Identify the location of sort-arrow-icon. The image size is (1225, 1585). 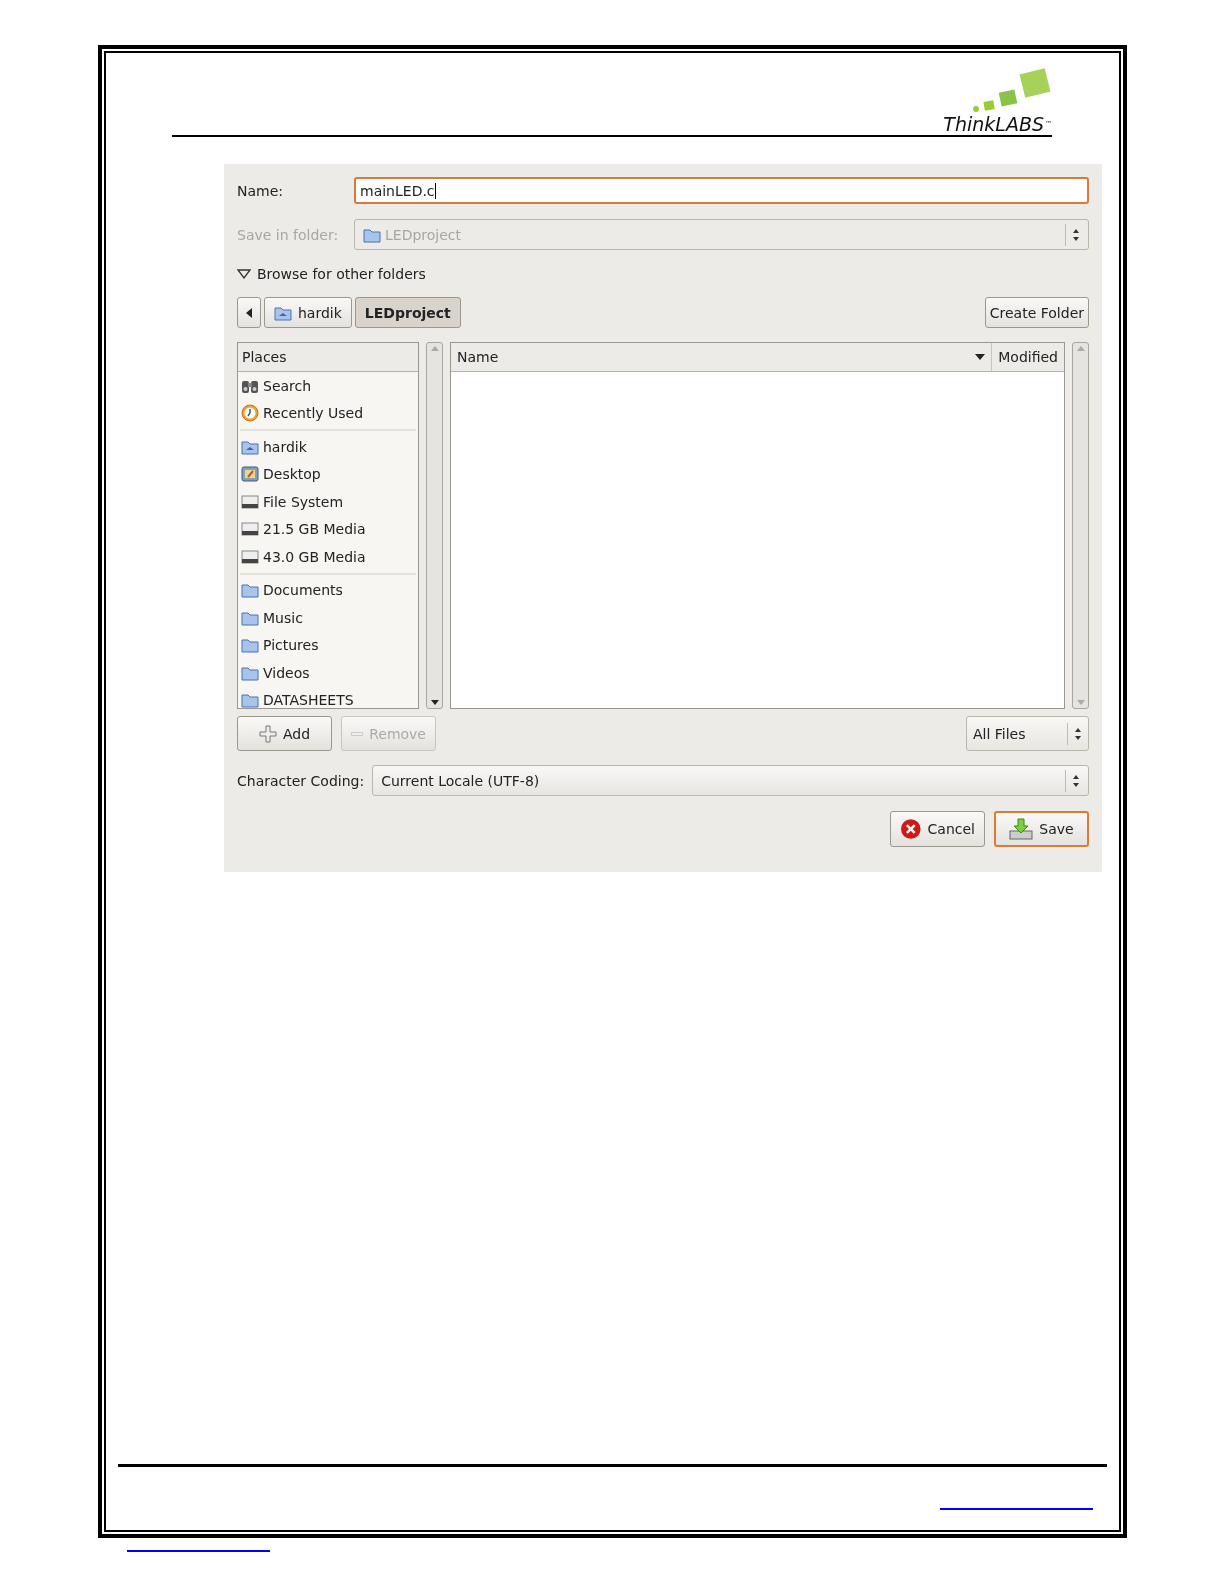
(980, 357).